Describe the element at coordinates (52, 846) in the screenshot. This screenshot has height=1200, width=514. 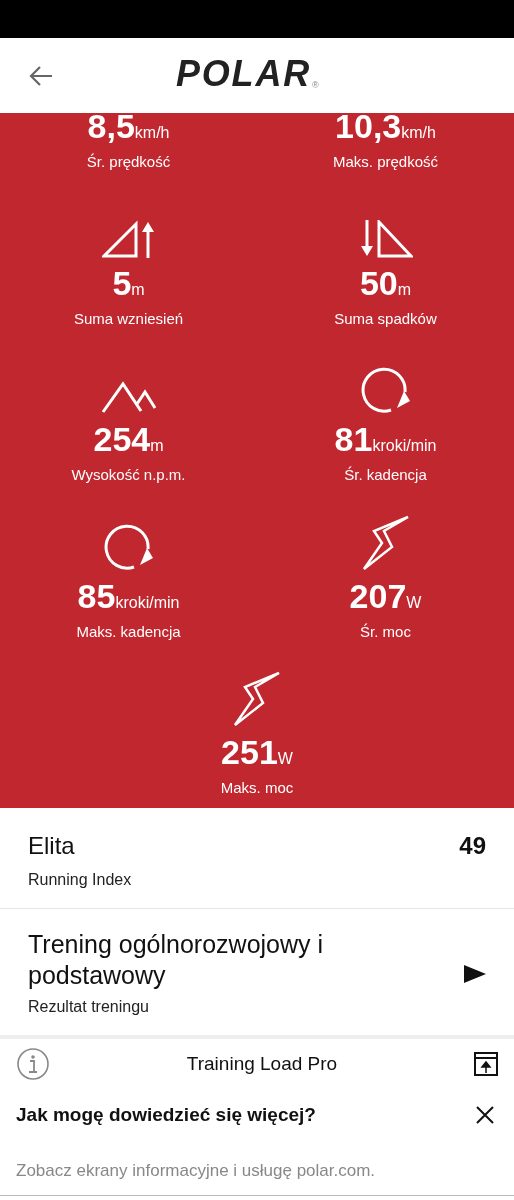
I see `row-title: Elita` at that location.